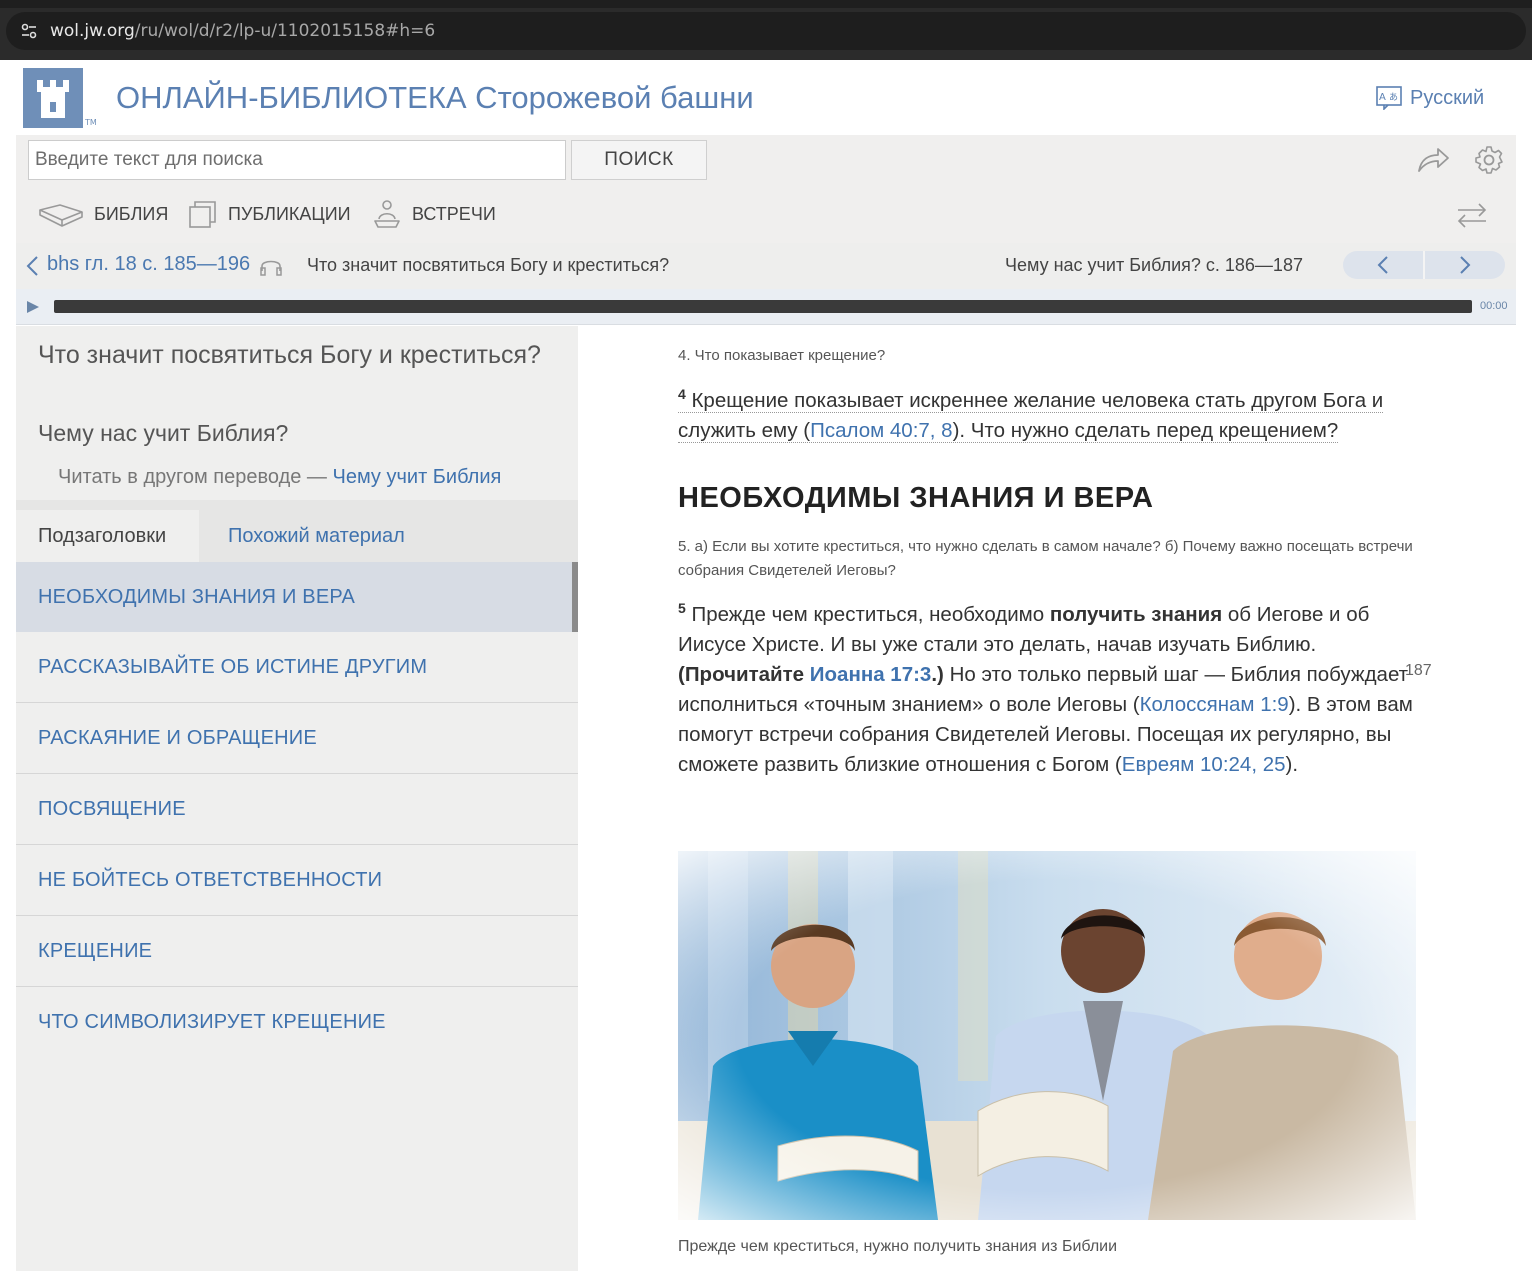 The height and width of the screenshot is (1271, 1532). What do you see at coordinates (271, 266) in the screenshot?
I see `headphones-icon` at bounding box center [271, 266].